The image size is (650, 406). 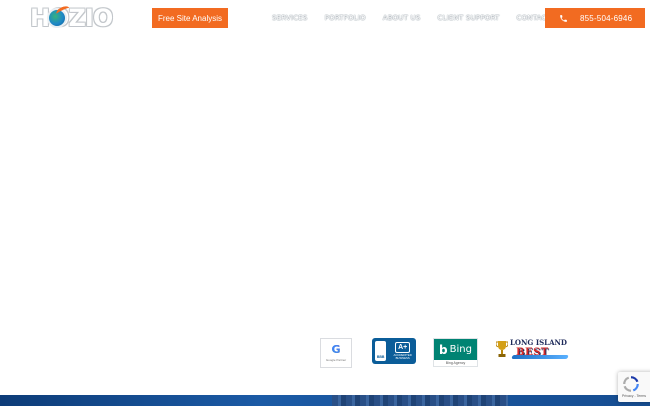 What do you see at coordinates (403, 347) in the screenshot?
I see `bbb-grade: A+` at bounding box center [403, 347].